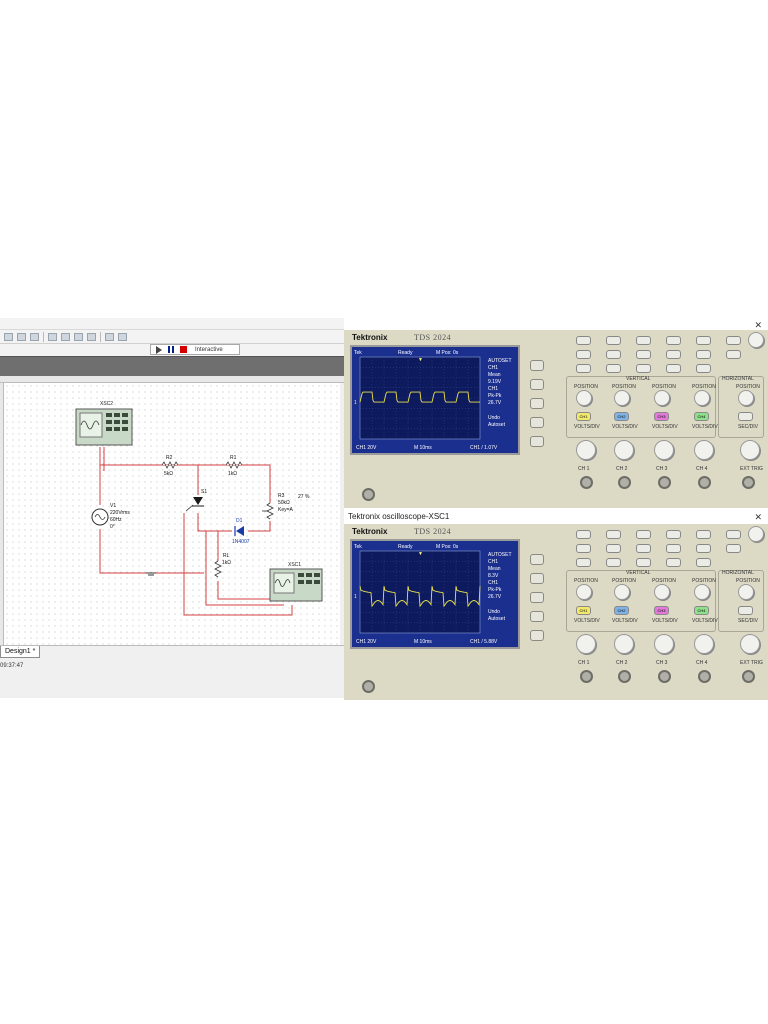  What do you see at coordinates (758, 517) in the screenshot?
I see `close-icon: ✕` at bounding box center [758, 517].